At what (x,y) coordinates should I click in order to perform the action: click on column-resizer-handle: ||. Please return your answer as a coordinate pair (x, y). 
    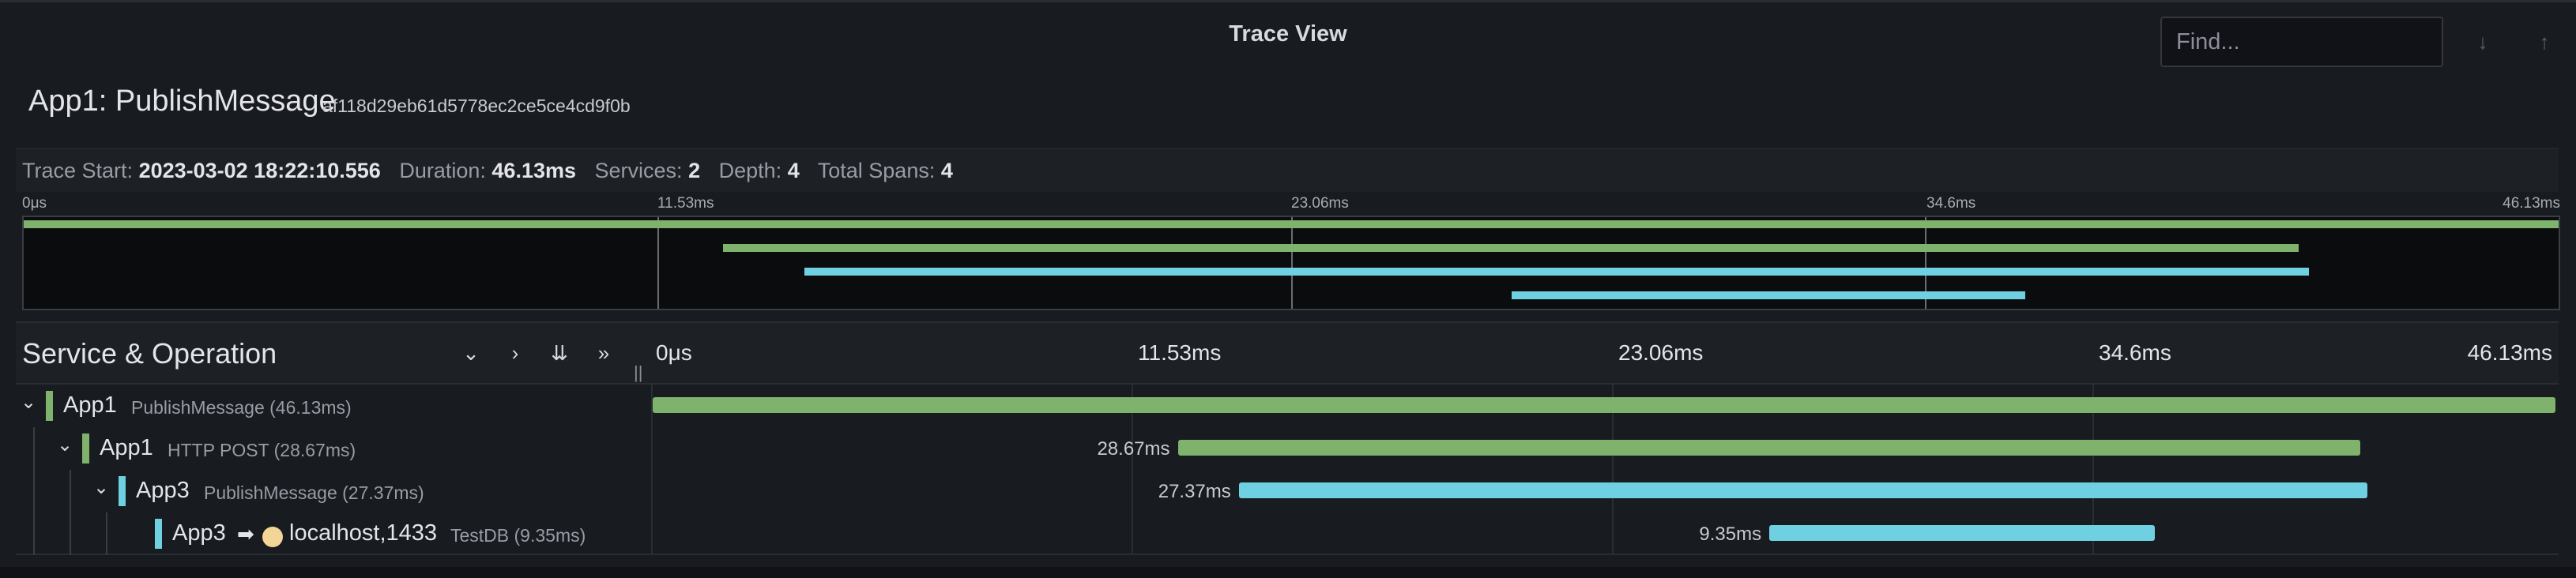
    Looking at the image, I should click on (638, 373).